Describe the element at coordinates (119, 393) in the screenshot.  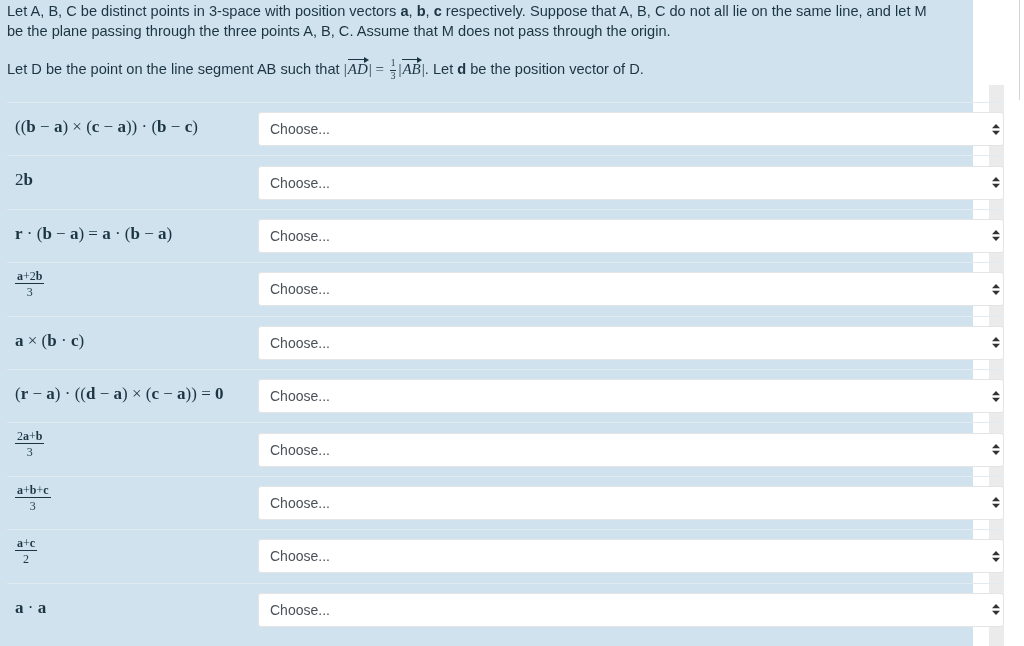
I see `math-expression: (r − a) · ((d − a) × (c − a)) = 0` at that location.